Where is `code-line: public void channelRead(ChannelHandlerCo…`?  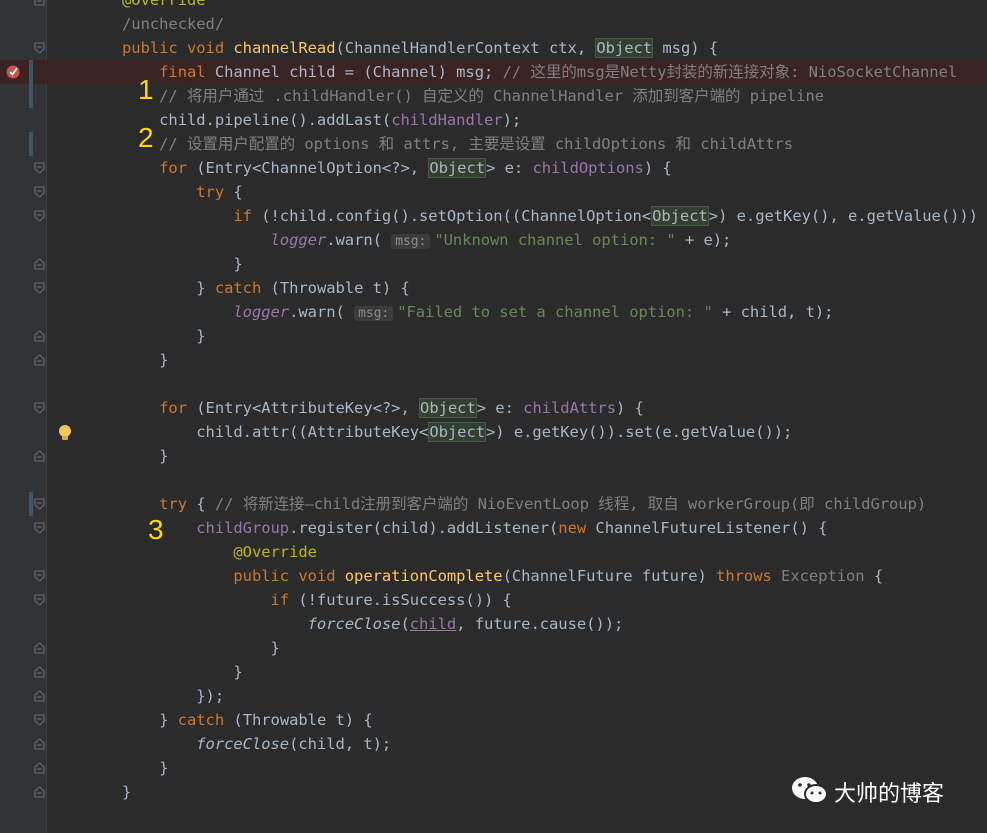 code-line: public void channelRead(ChannelHandlerCo… is located at coordinates (493, 48).